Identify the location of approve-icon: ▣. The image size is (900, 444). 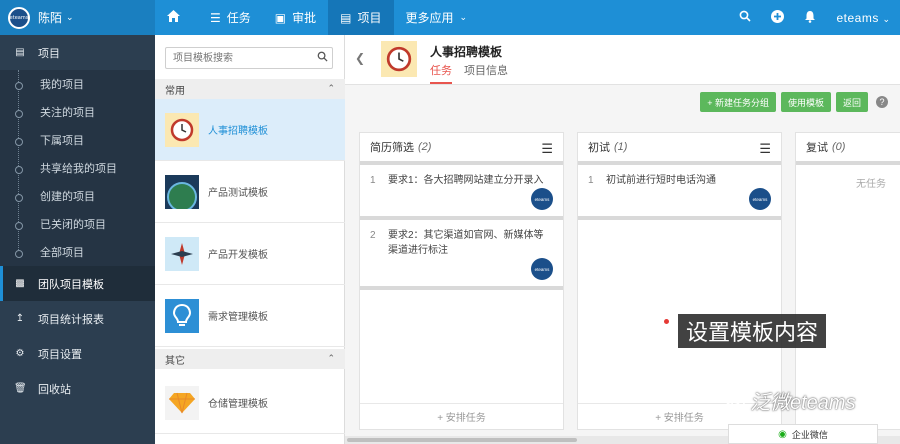
(280, 17).